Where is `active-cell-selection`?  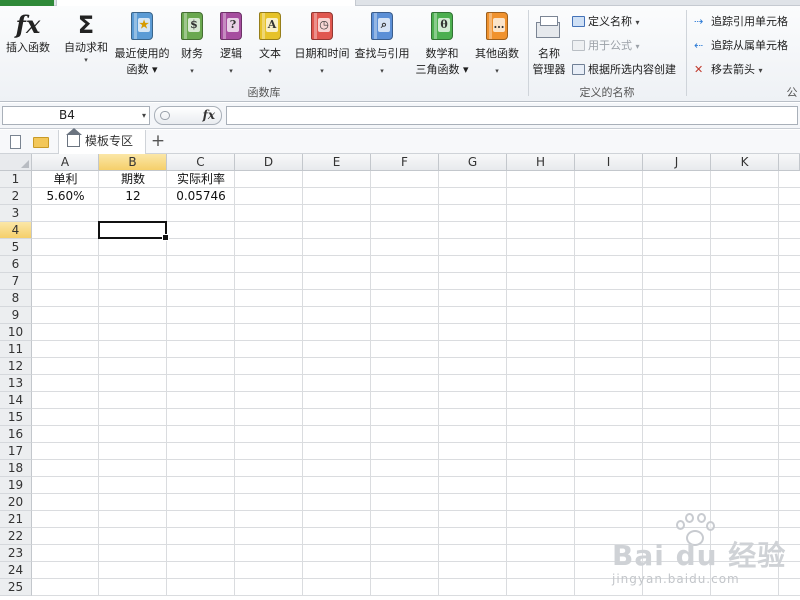 active-cell-selection is located at coordinates (133, 231).